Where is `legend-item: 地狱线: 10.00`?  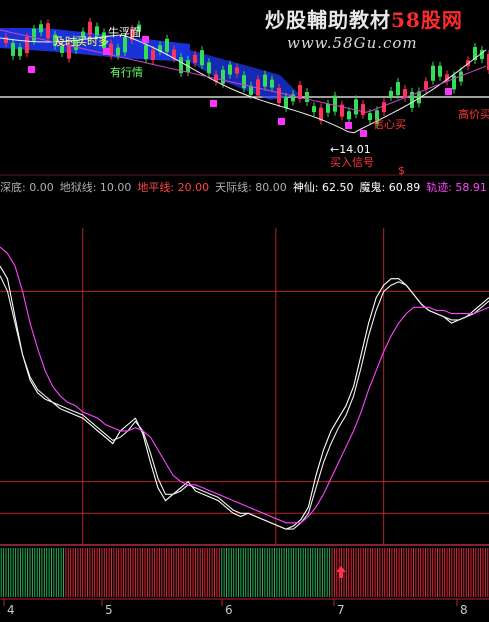 legend-item: 地狱线: 10.00 is located at coordinates (95, 187).